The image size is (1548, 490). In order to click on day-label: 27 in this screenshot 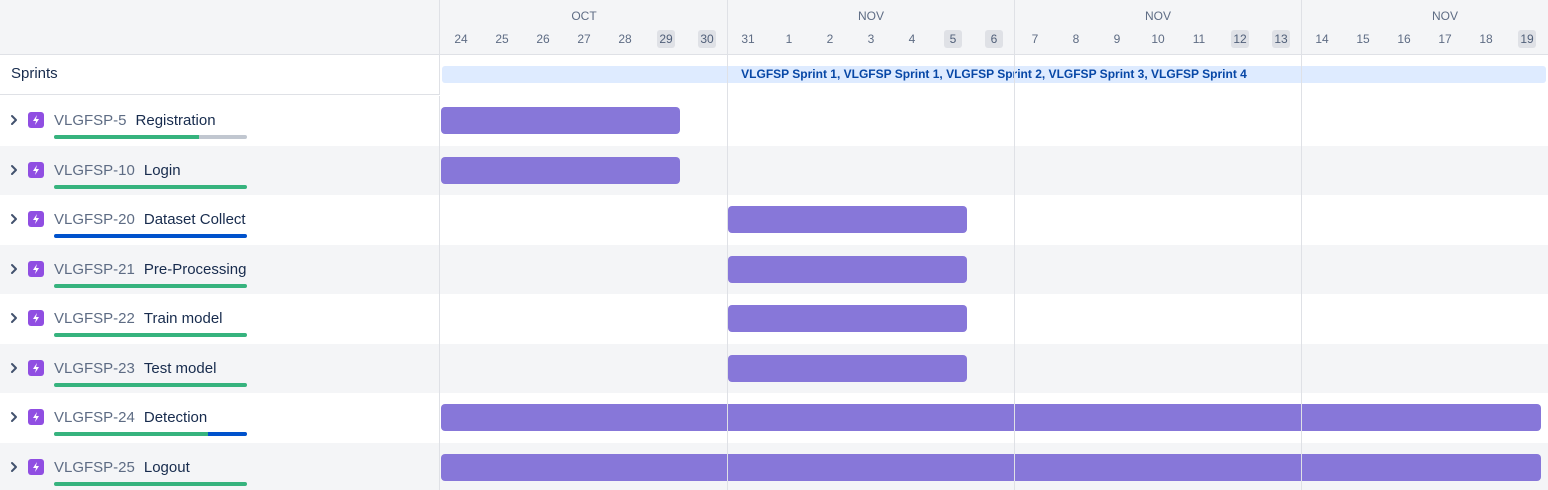, I will do `click(584, 39)`.